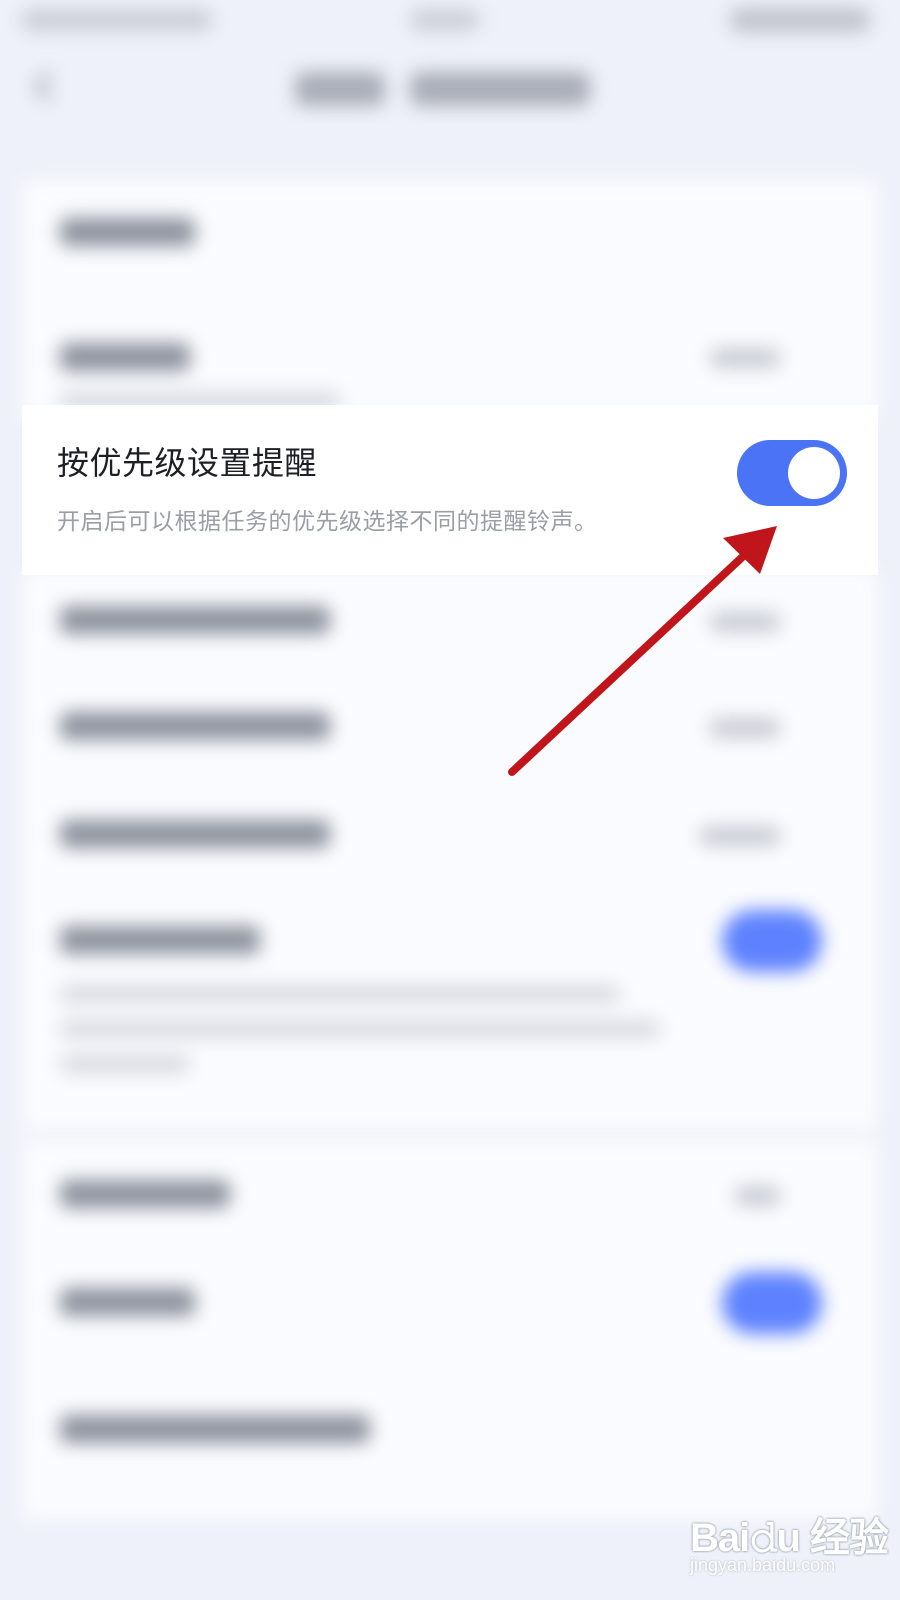 This screenshot has height=1600, width=900. Describe the element at coordinates (789, 1545) in the screenshot. I see `baidu-jingyan-watermark: Bai𝚍u 经验 jingyan.baidu.com` at that location.